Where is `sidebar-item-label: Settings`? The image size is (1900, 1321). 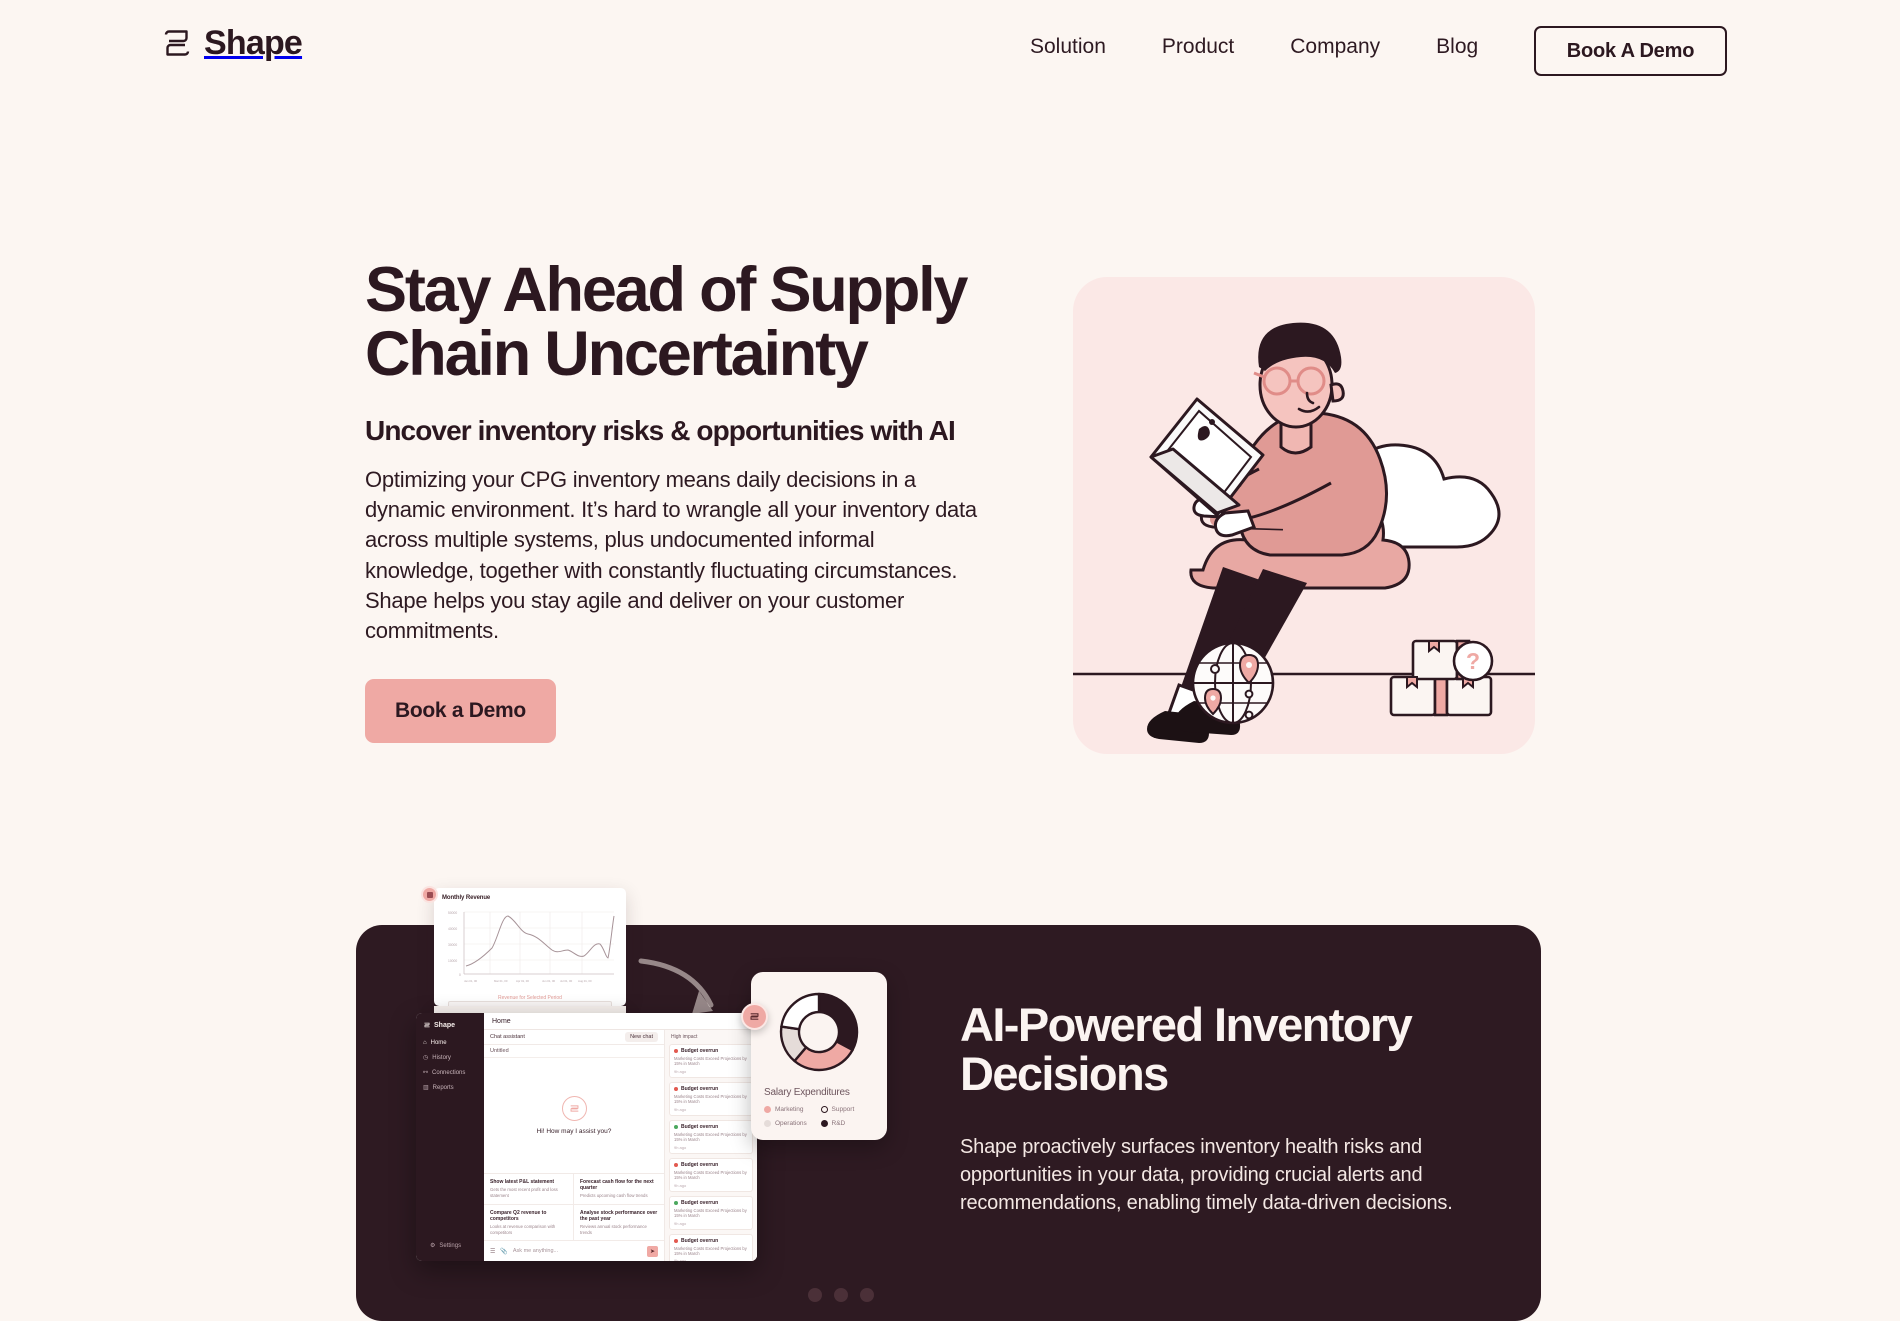
sidebar-item-label: Settings is located at coordinates (450, 1245).